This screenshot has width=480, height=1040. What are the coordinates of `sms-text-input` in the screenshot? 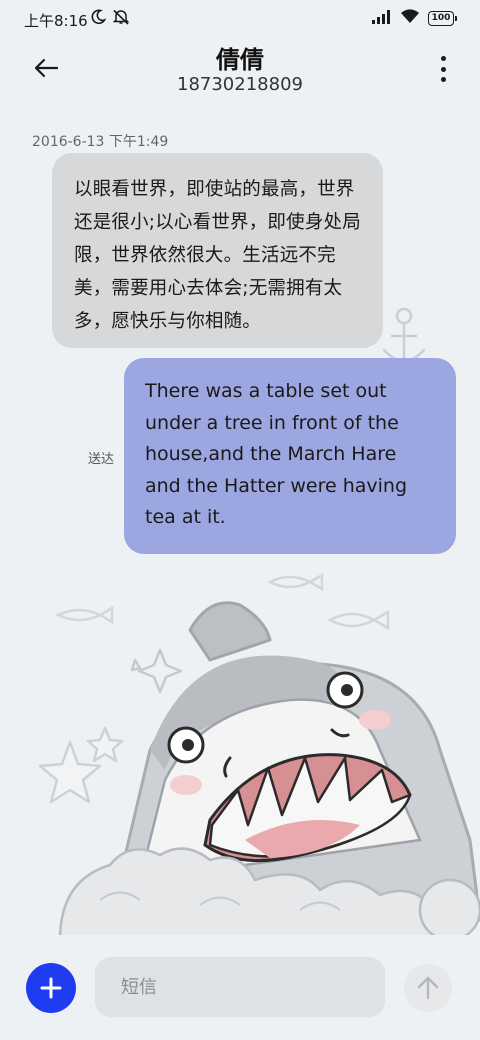 It's located at (240, 987).